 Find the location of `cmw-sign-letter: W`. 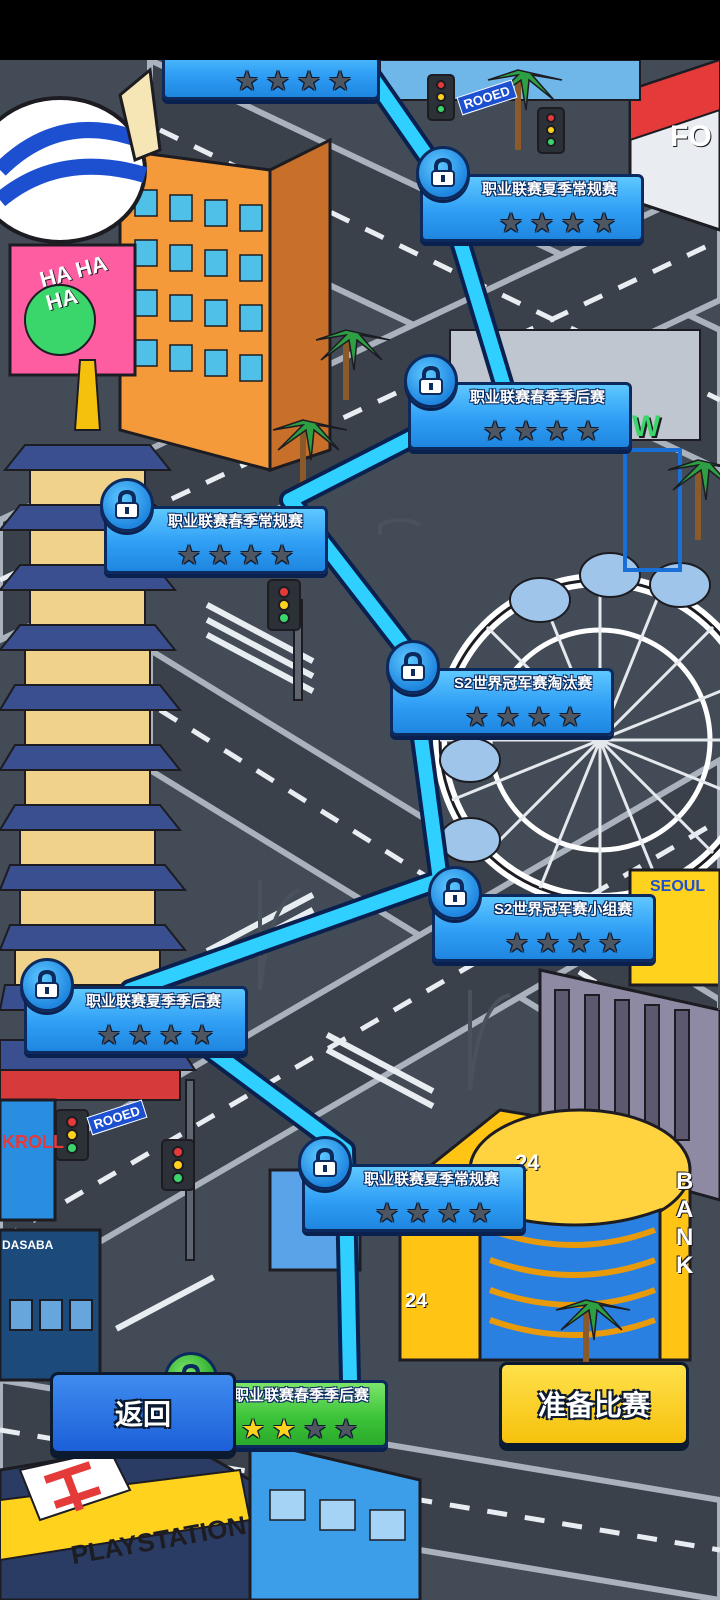

cmw-sign-letter: W is located at coordinates (646, 426).